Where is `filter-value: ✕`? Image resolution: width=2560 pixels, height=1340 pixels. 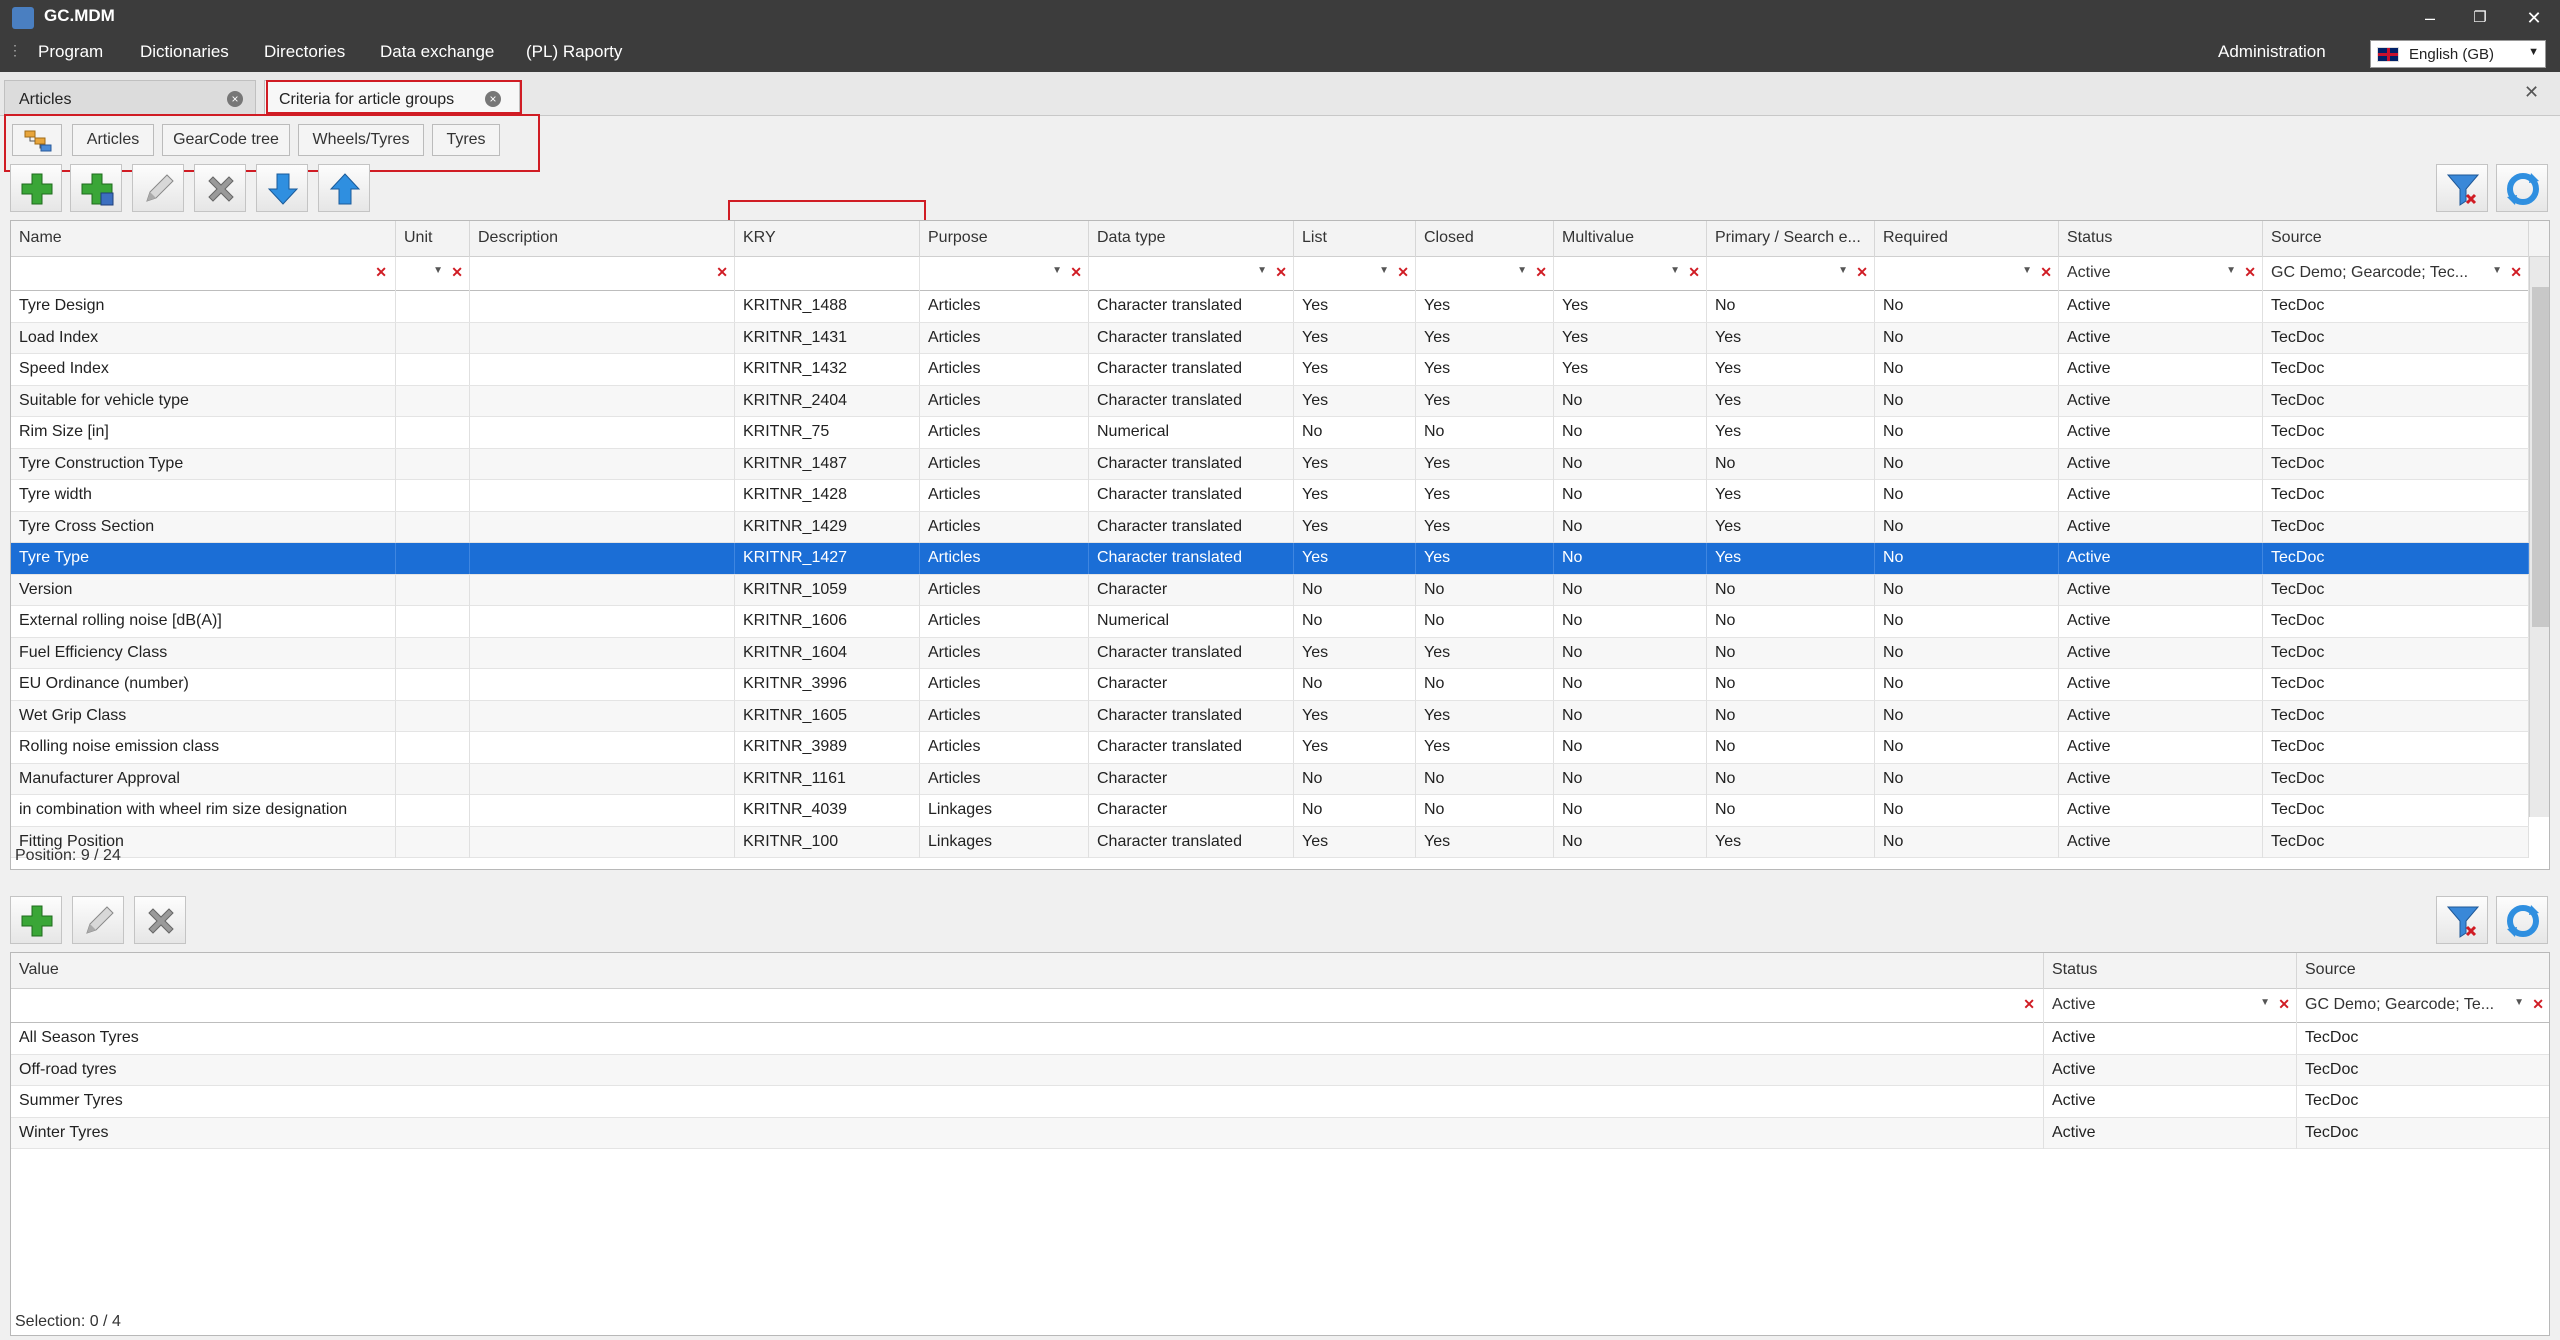
filter-value: ✕ is located at coordinates (1027, 1006).